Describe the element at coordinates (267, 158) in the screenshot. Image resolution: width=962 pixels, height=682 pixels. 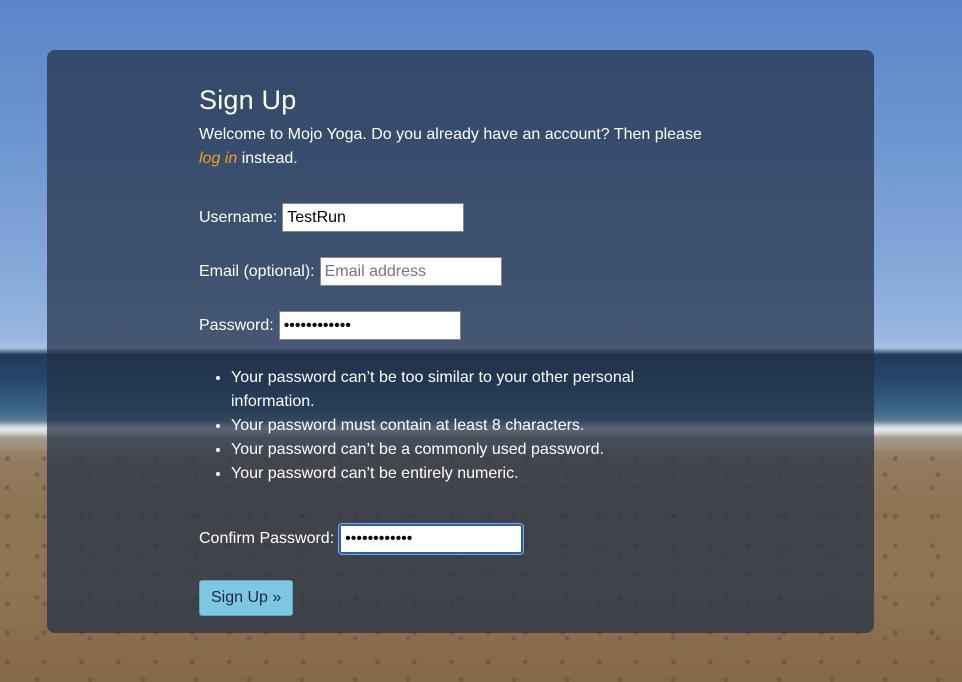
I see `intro-suffix: instead.` at that location.